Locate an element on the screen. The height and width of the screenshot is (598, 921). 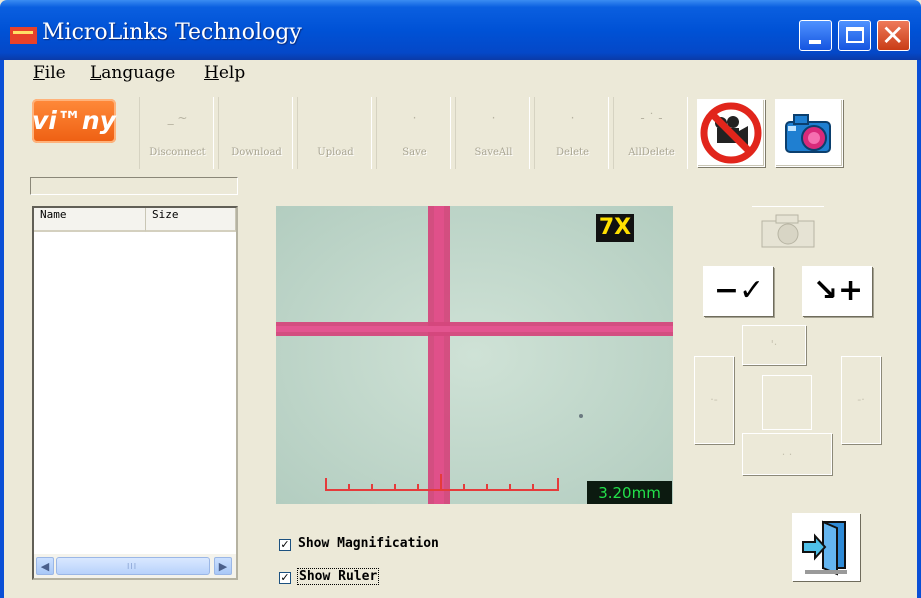
zoom-out-icon: −✓ is located at coordinates (739, 290).